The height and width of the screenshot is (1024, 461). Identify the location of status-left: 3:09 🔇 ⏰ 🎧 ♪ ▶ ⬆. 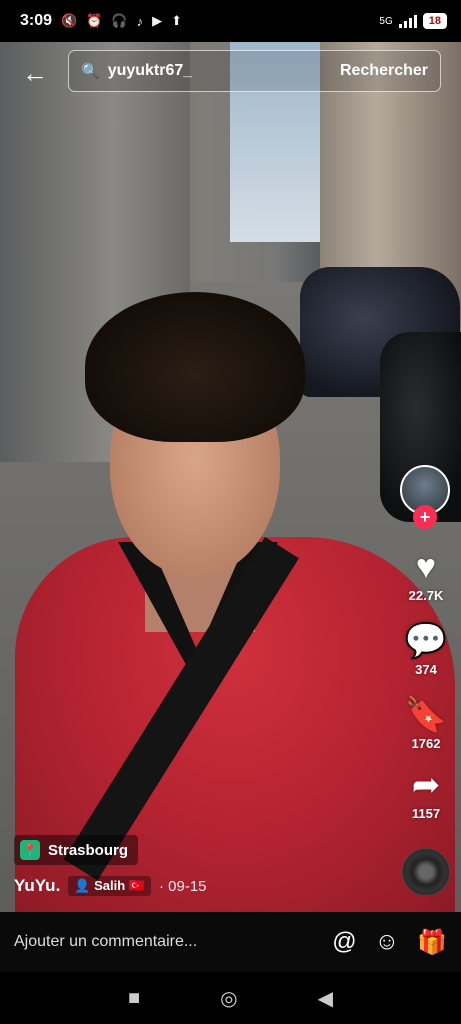
(101, 21).